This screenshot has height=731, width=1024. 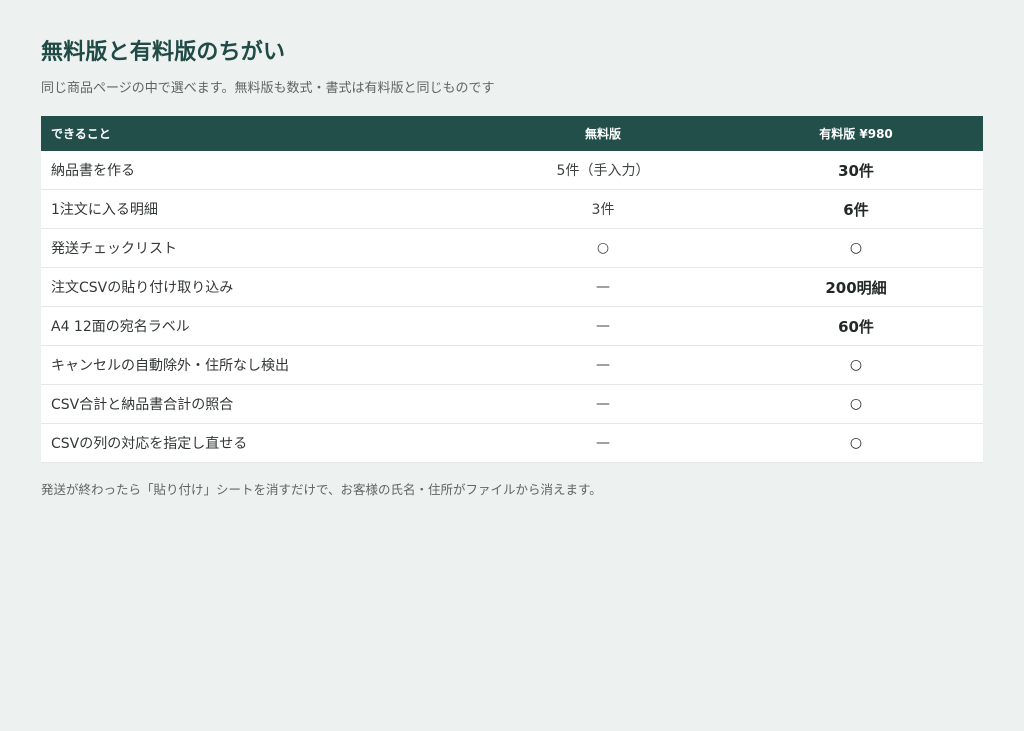 I want to click on row-paid-value: 30件, so click(x=856, y=170).